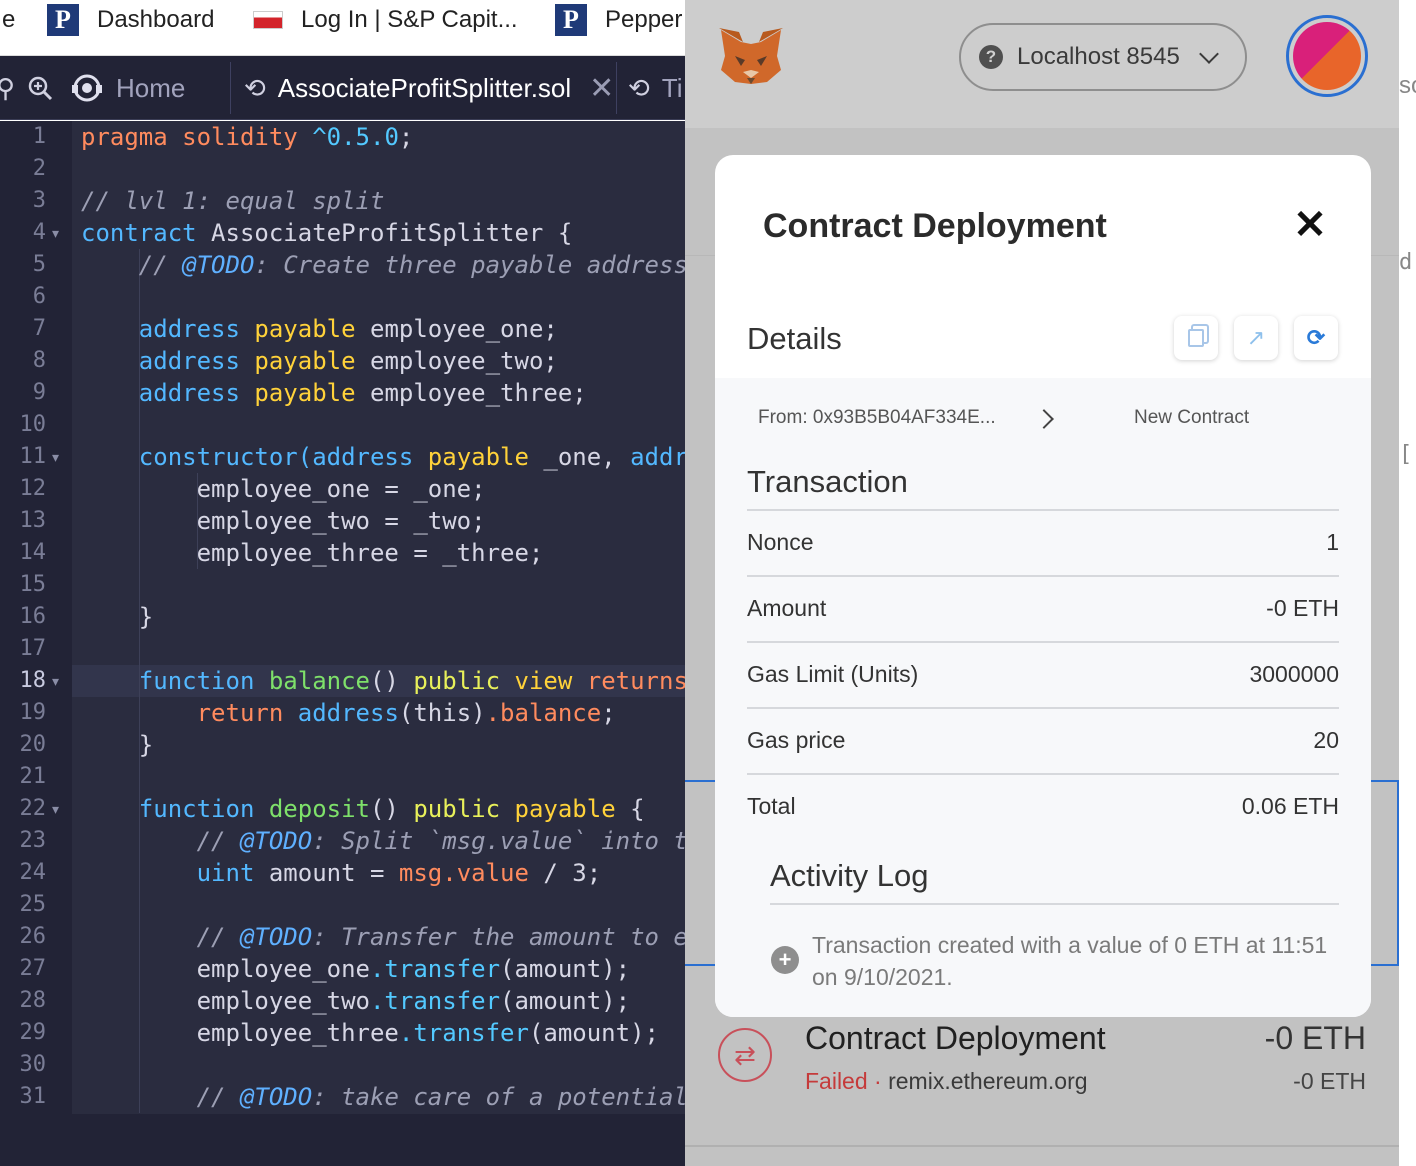 This screenshot has height=1166, width=1416. I want to click on line-number: 9, so click(39, 392).